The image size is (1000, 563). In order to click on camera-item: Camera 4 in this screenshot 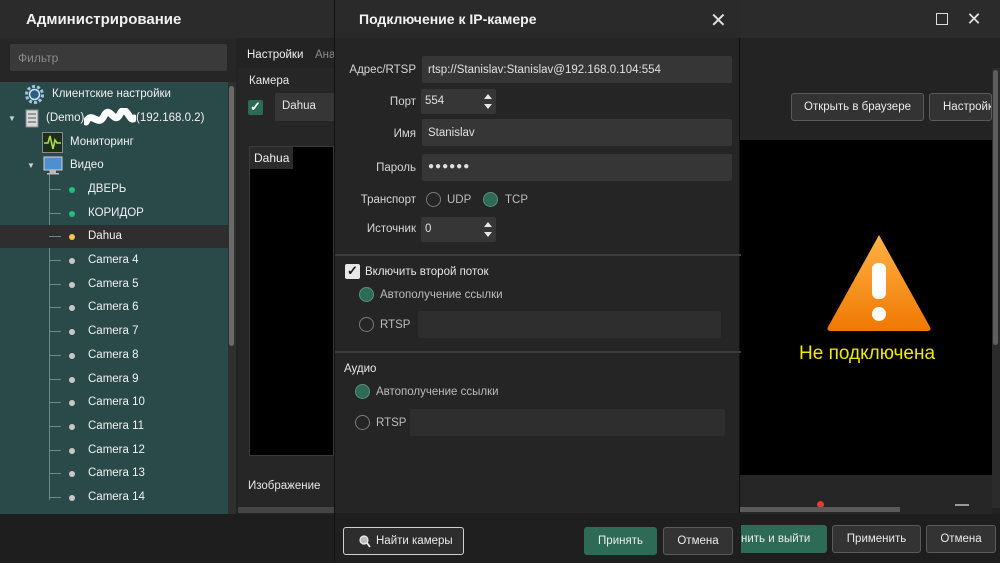, I will do `click(114, 260)`.